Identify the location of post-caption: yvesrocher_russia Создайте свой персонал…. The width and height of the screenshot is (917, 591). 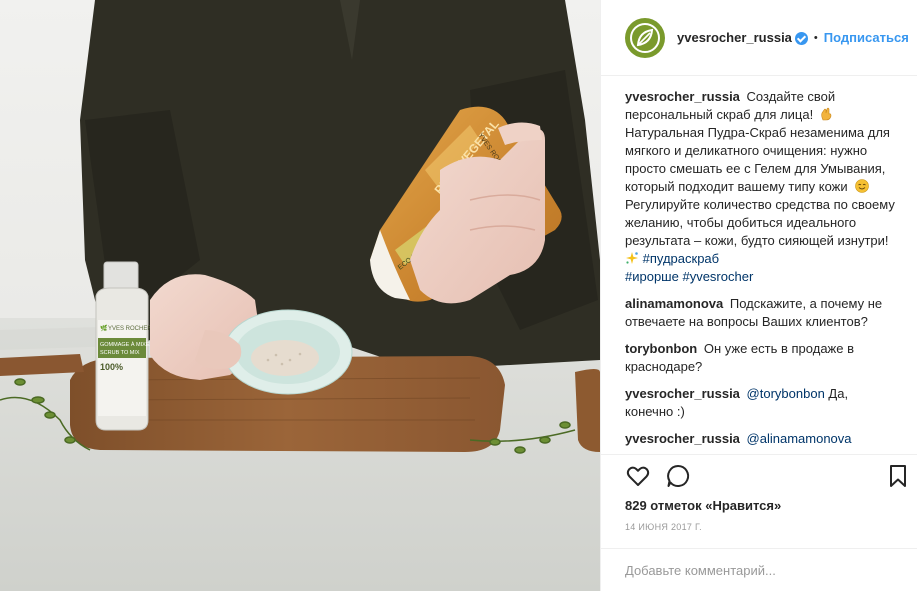
(761, 187).